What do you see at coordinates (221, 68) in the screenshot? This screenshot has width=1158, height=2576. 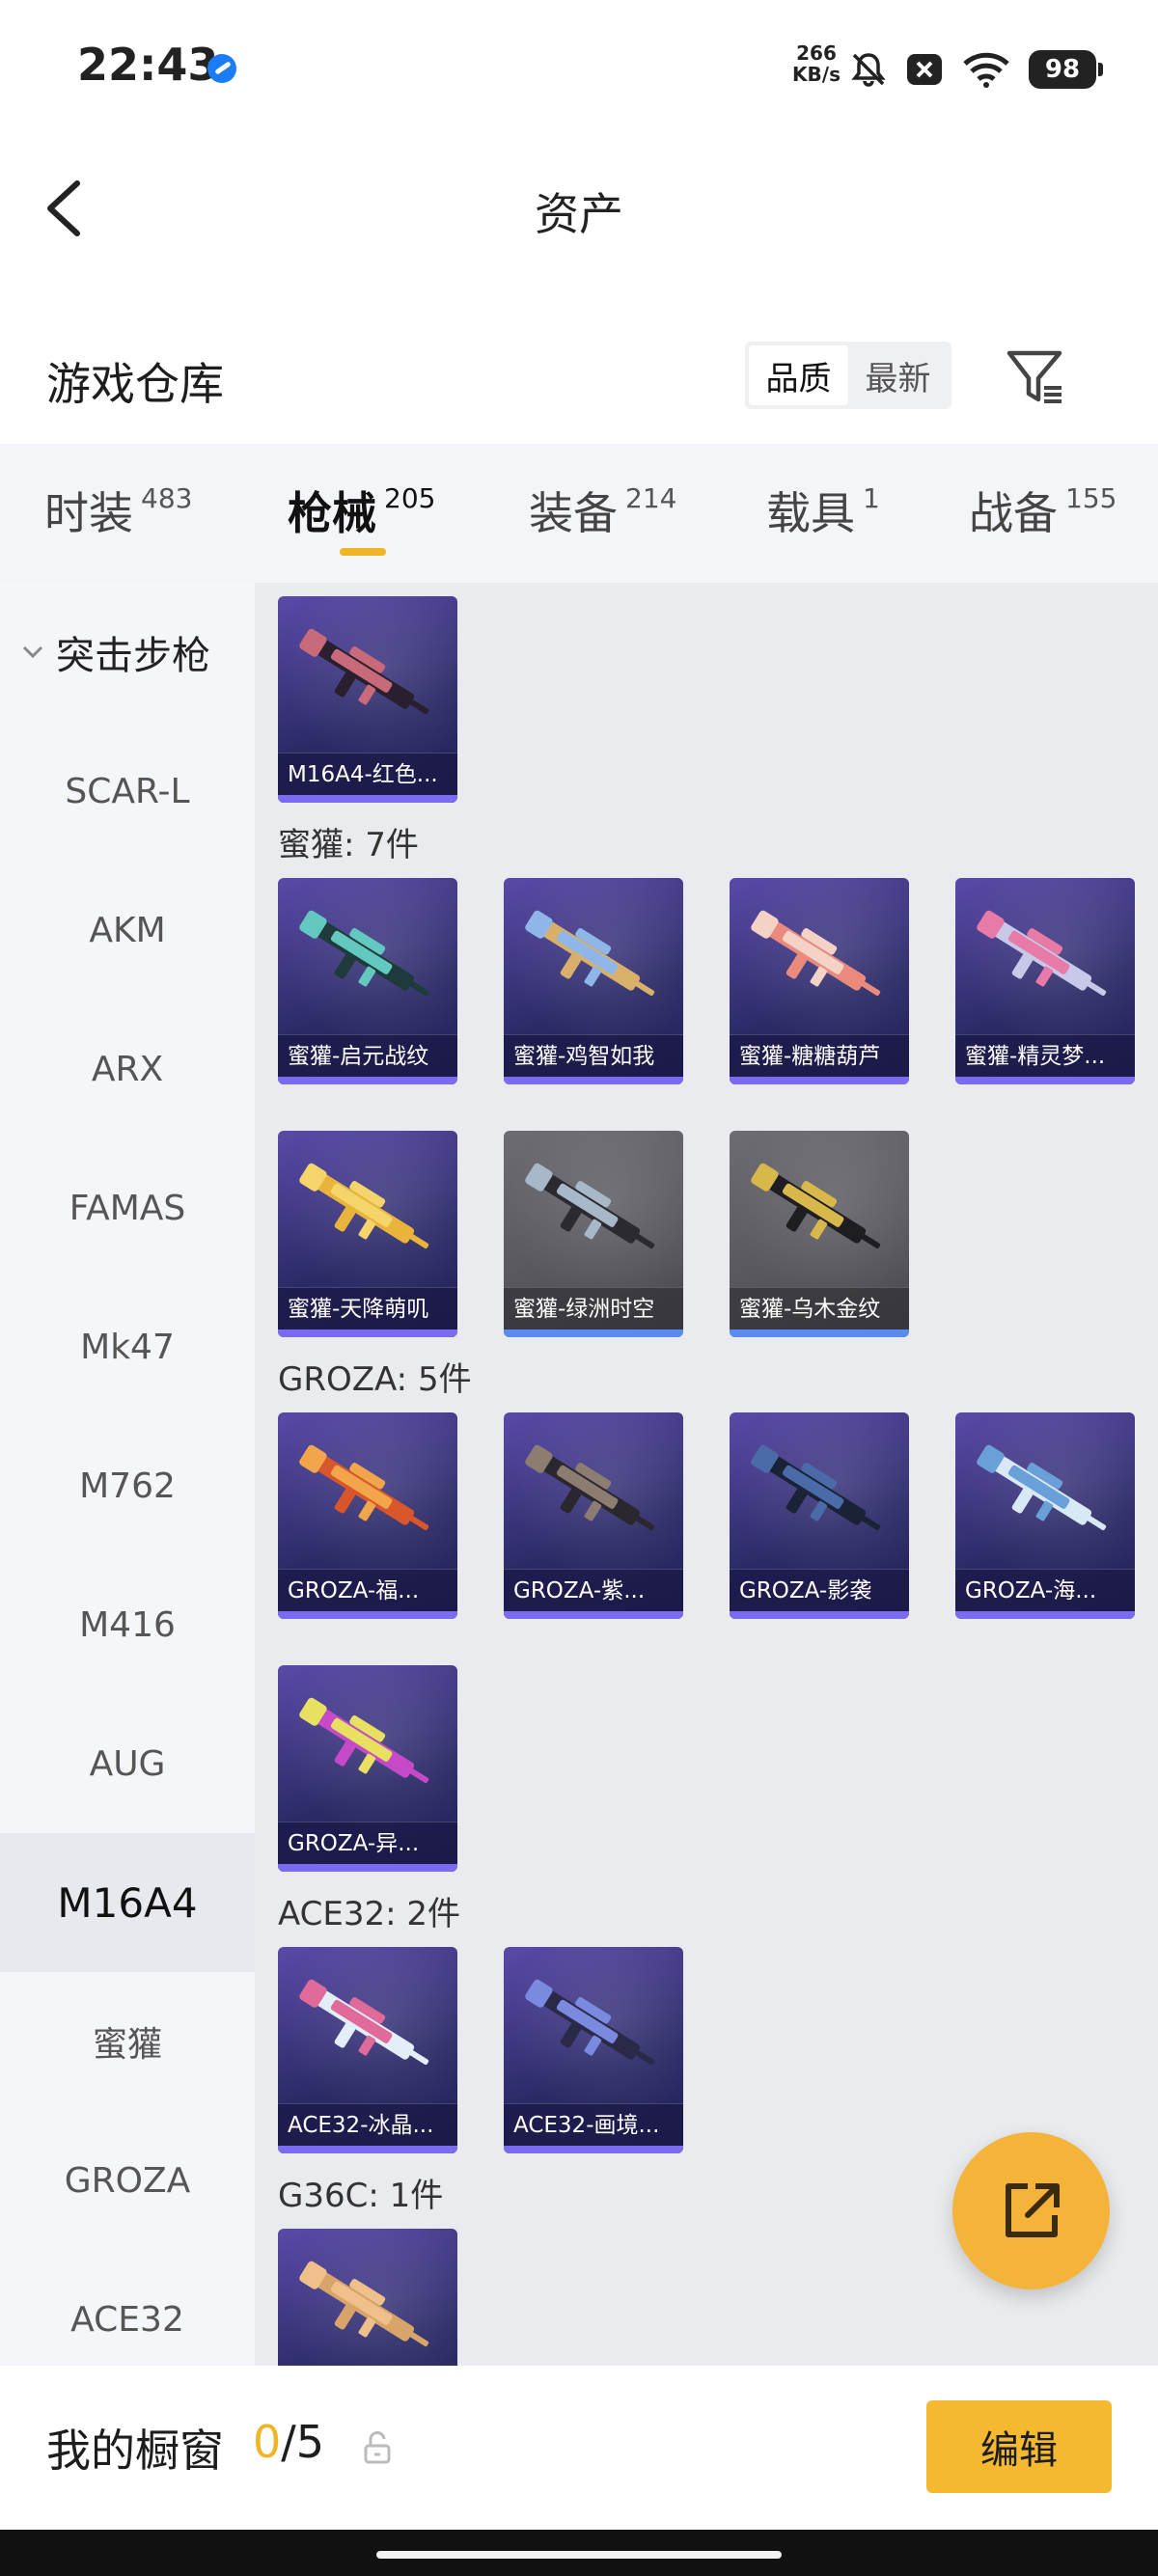 I see `app-notification-icon` at bounding box center [221, 68].